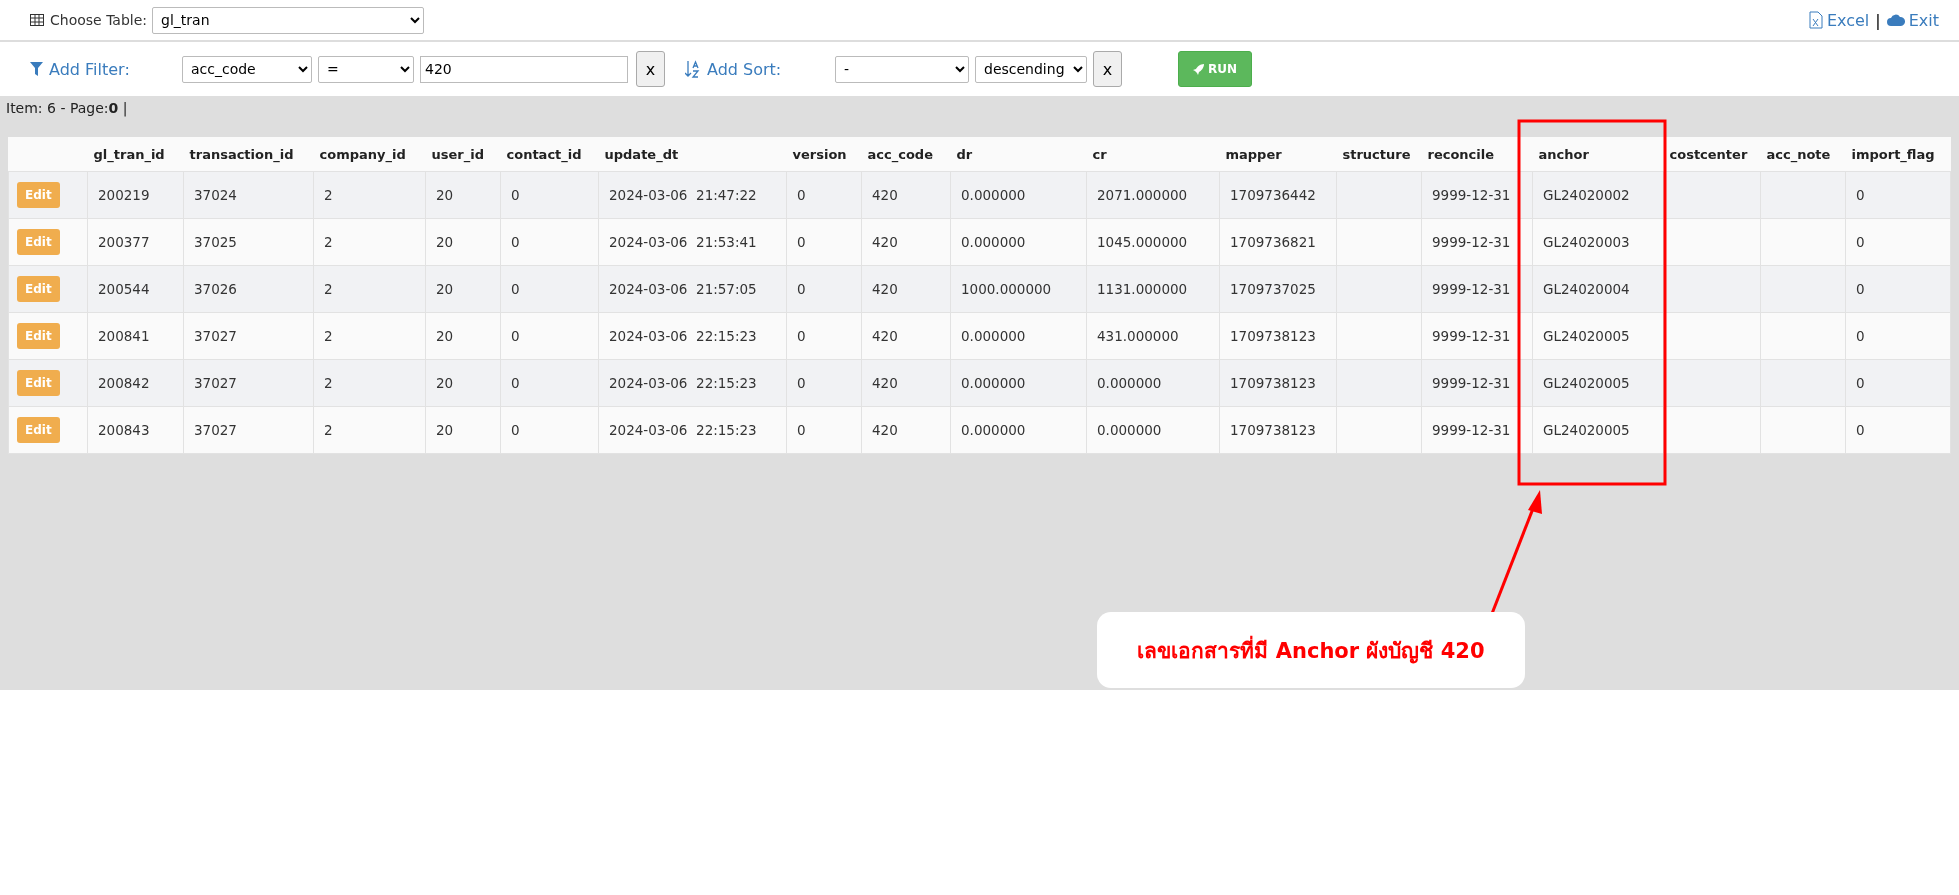 The width and height of the screenshot is (1959, 895). Describe the element at coordinates (135, 195) in the screenshot. I see `table-cell: 200219` at that location.